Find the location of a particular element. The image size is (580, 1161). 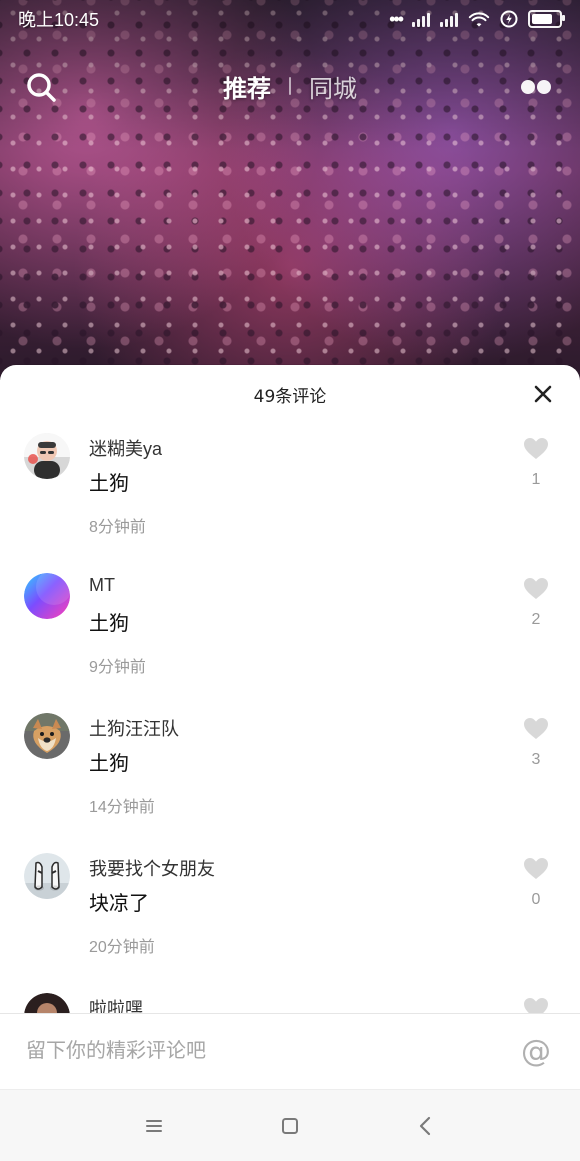

top-navigation: 推荐 同城 is located at coordinates (290, 86).